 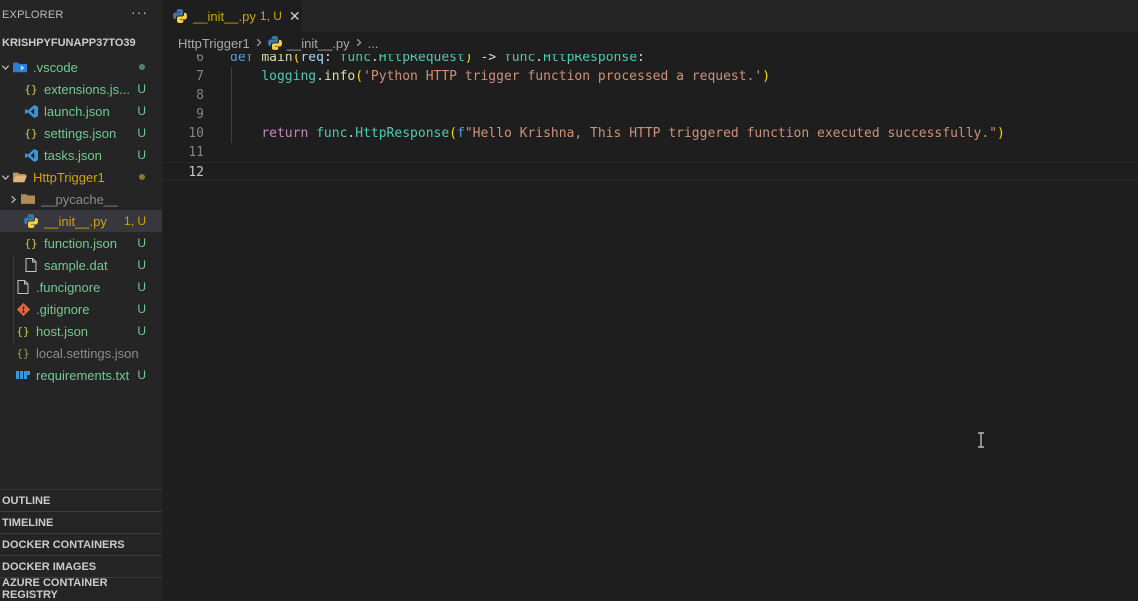 What do you see at coordinates (81, 522) in the screenshot?
I see `panel-timeline: TIMELINE` at bounding box center [81, 522].